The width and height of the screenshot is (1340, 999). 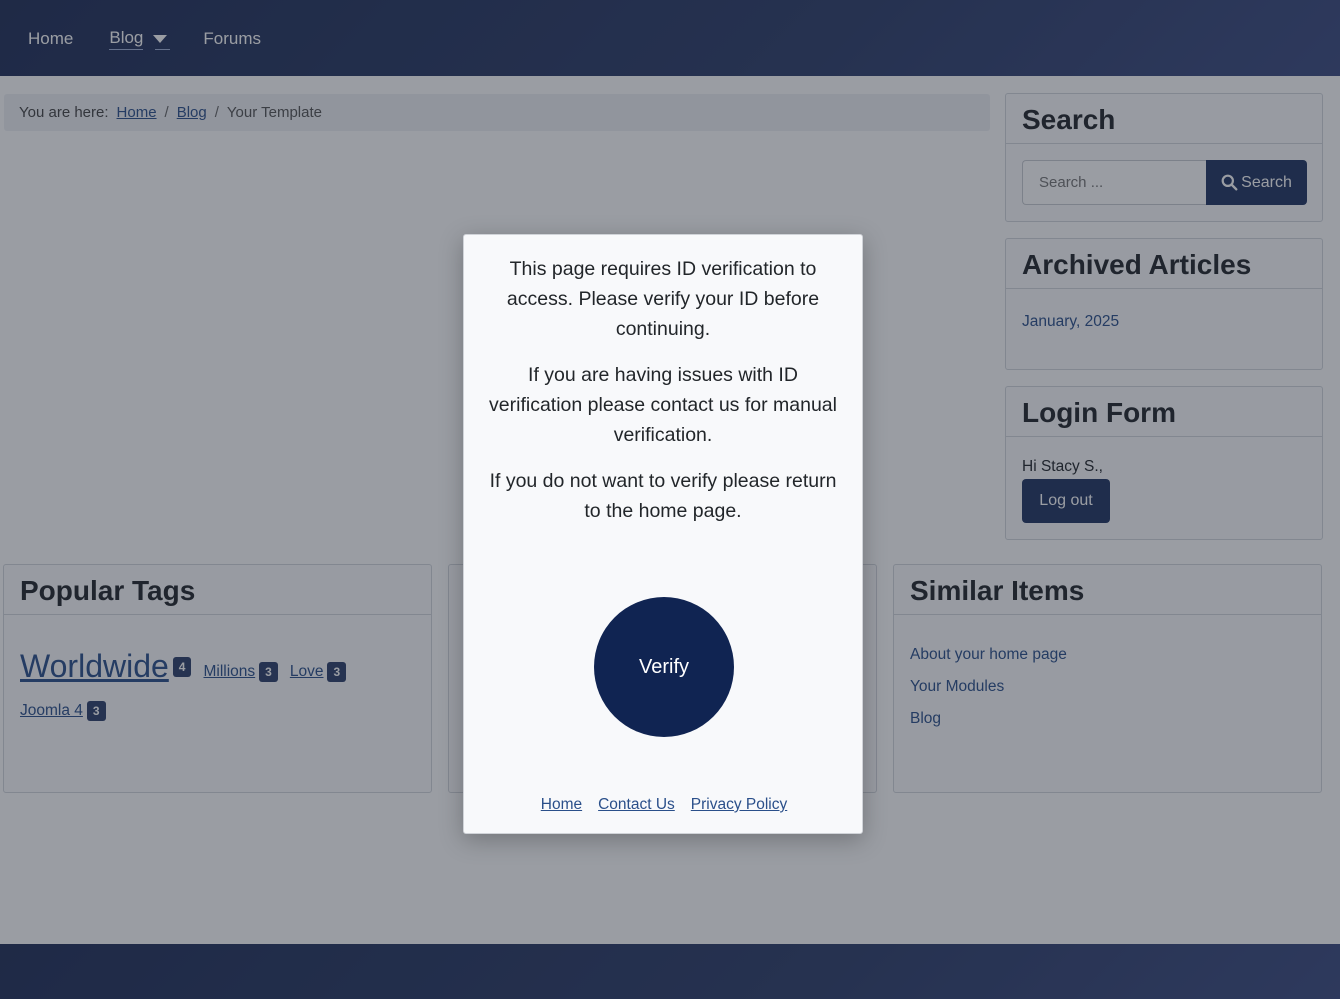 I want to click on modal-link-contact-us: Contact Us, so click(x=636, y=805).